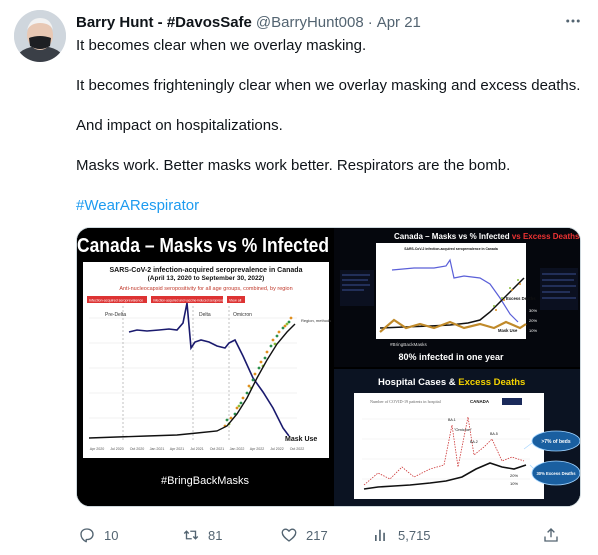 This screenshot has width=598, height=555. I want to click on rb-title: Hospital Cases &, so click(417, 382).